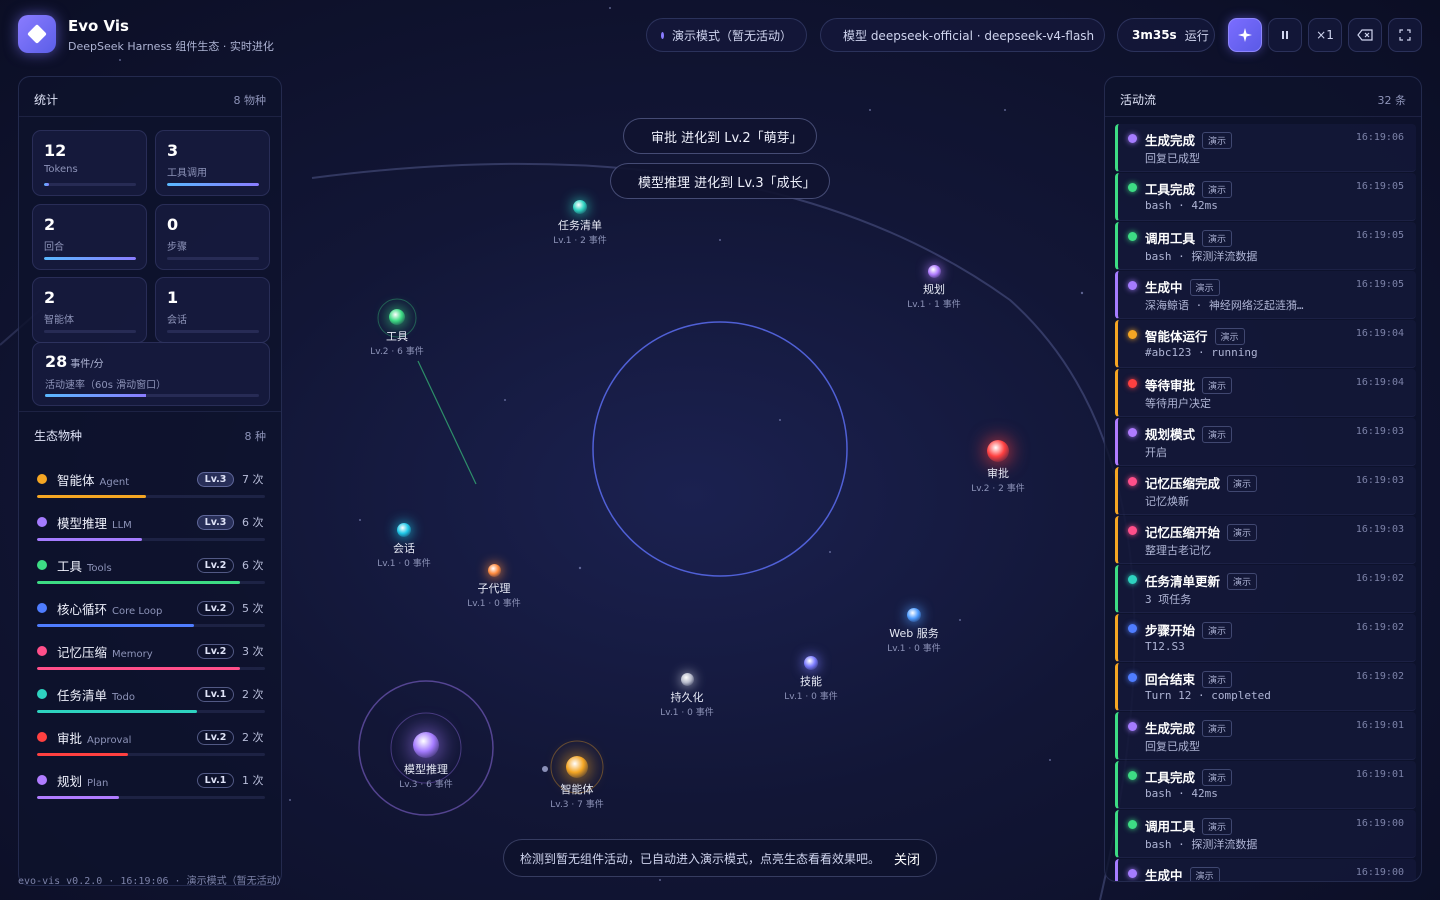 The image size is (1440, 900). What do you see at coordinates (426, 761) in the screenshot?
I see `node-llm: 模型推理 Lv.3 · 6 事件` at bounding box center [426, 761].